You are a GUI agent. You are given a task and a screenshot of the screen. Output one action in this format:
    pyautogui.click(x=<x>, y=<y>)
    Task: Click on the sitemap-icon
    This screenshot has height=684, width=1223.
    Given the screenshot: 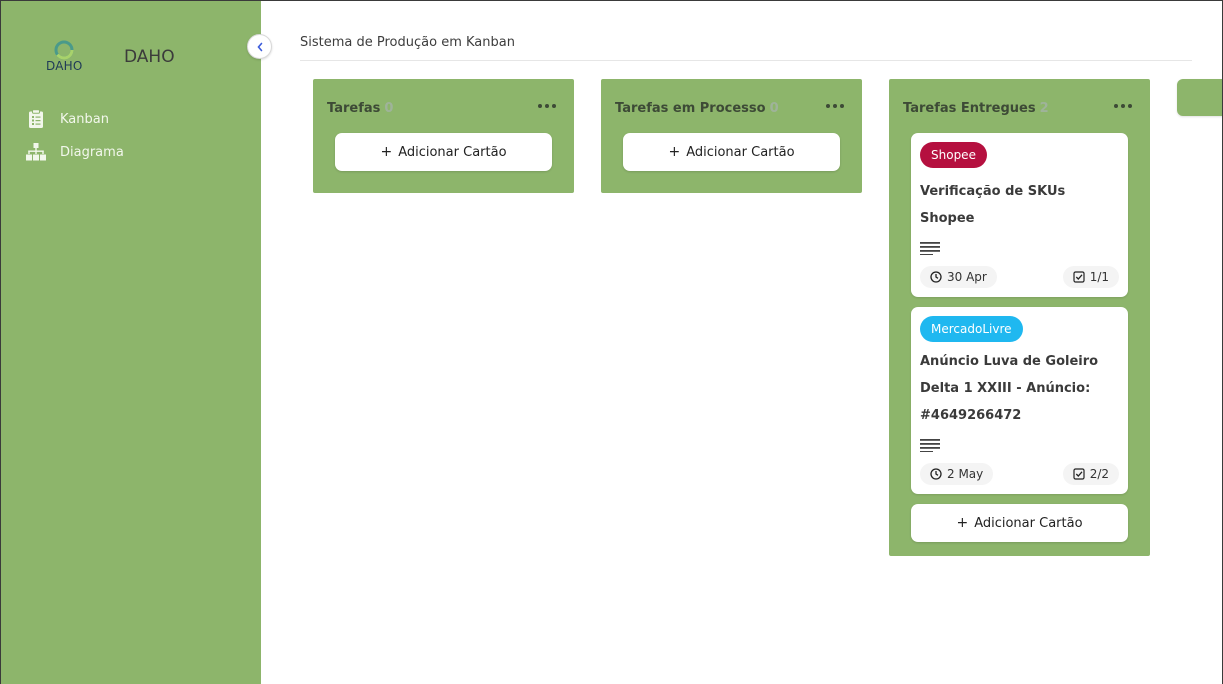 What is the action you would take?
    pyautogui.click(x=36, y=152)
    